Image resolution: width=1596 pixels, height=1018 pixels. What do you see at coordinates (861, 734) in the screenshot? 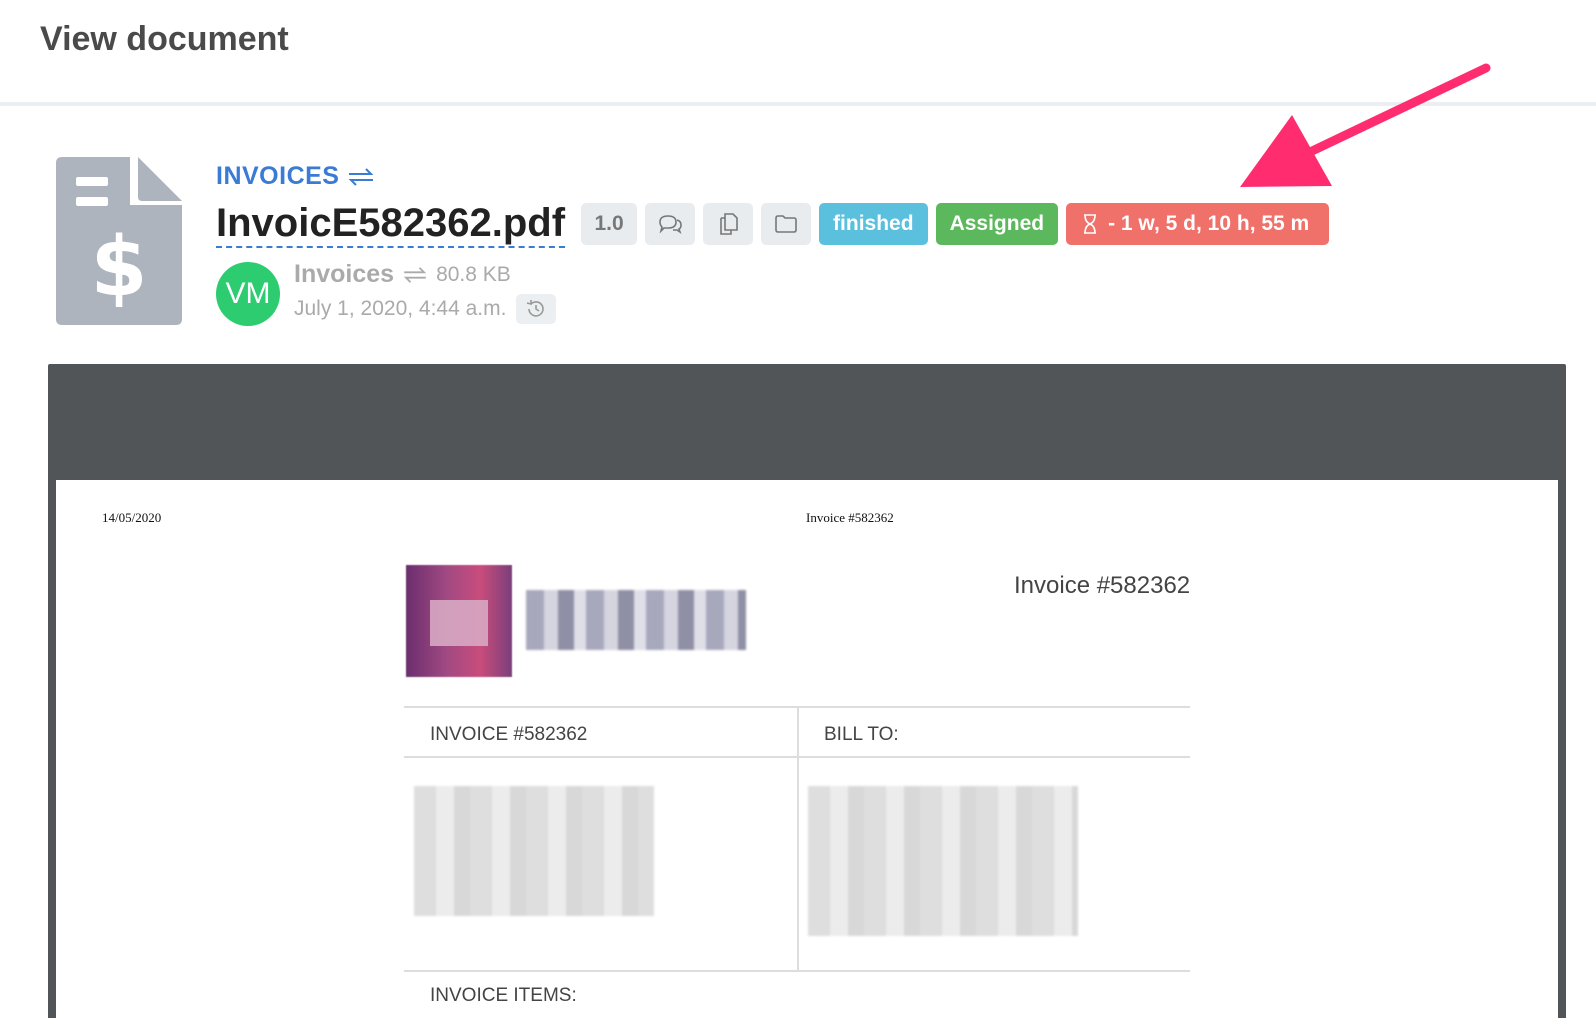
I see `bill-to-label: BILL TO:` at bounding box center [861, 734].